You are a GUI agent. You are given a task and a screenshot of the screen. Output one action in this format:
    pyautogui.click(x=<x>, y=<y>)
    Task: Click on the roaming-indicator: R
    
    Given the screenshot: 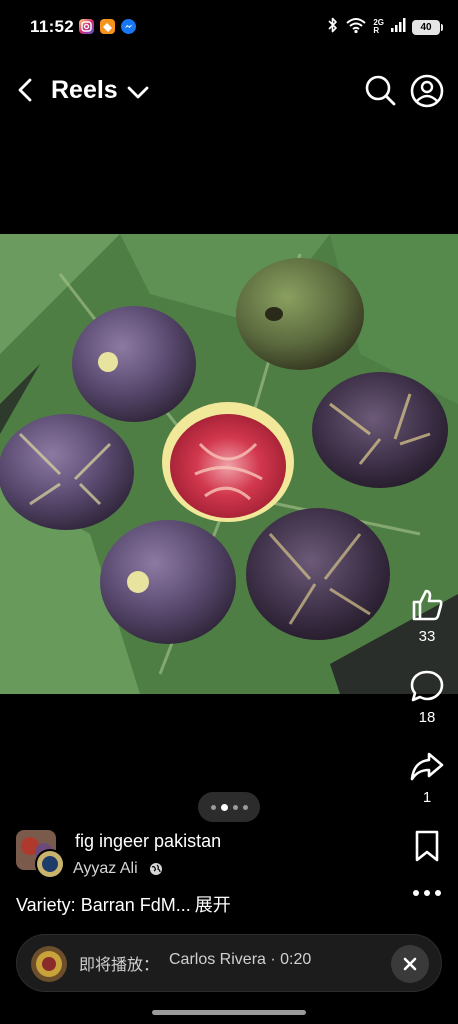 What is the action you would take?
    pyautogui.click(x=376, y=30)
    